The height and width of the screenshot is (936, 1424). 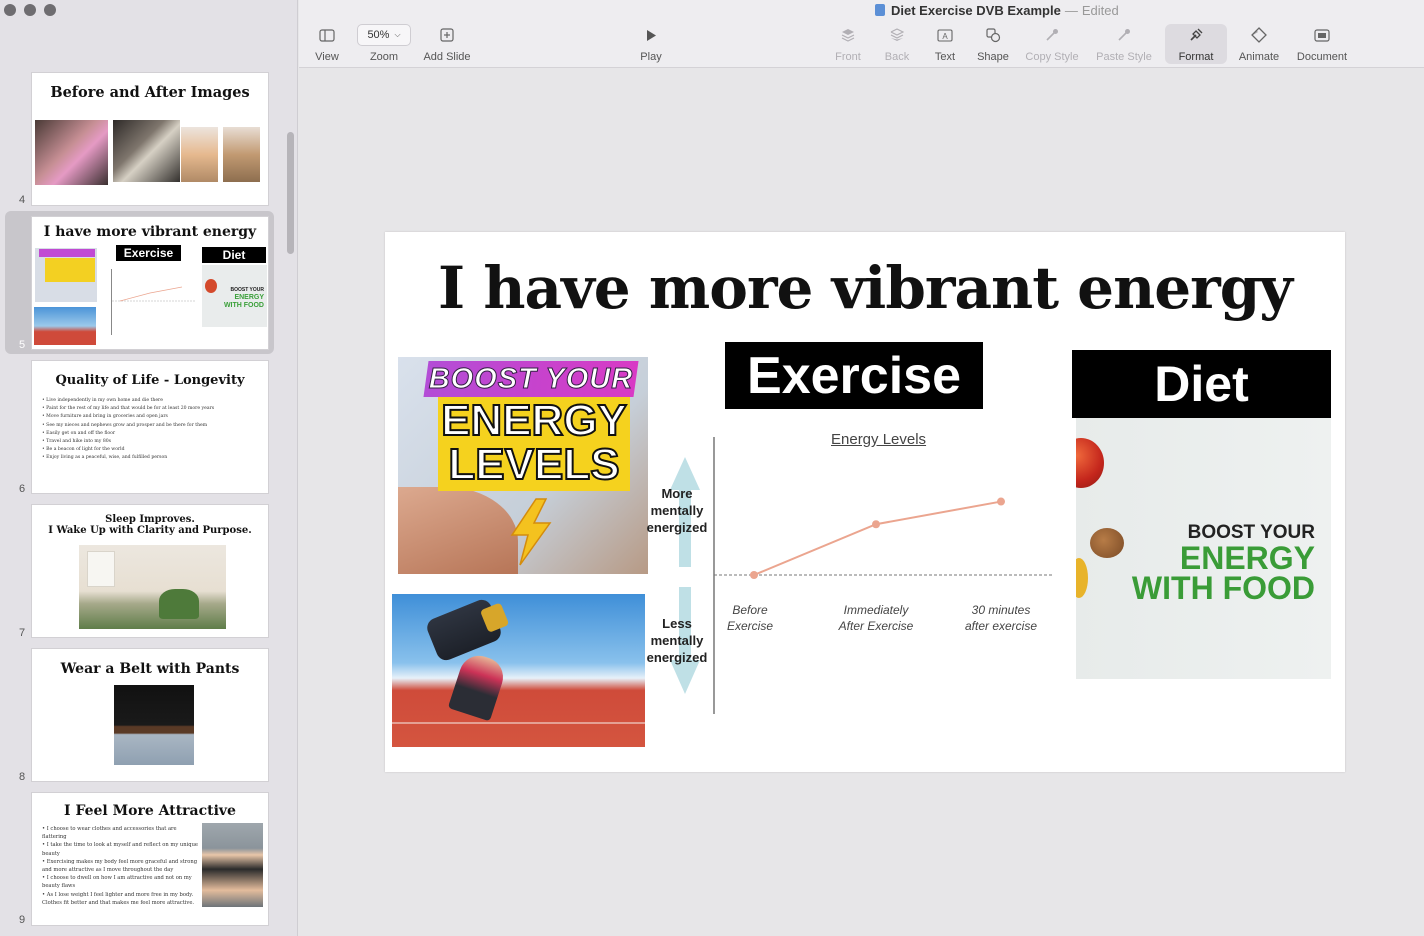 What do you see at coordinates (467, 630) in the screenshot?
I see `battery-graphic` at bounding box center [467, 630].